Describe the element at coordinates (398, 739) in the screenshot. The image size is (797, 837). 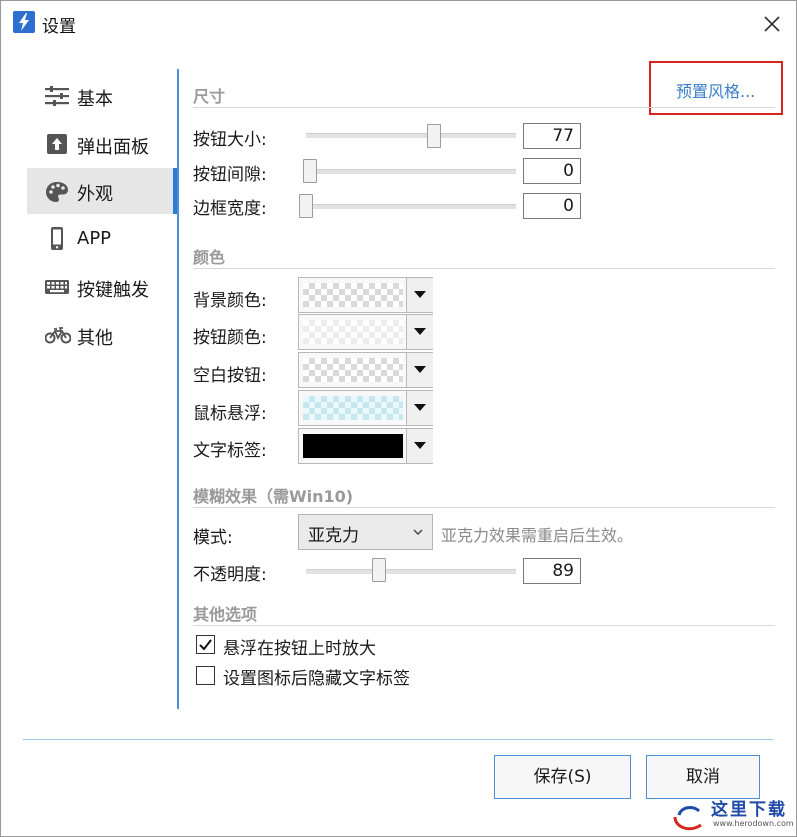
I see `footer-divider` at that location.